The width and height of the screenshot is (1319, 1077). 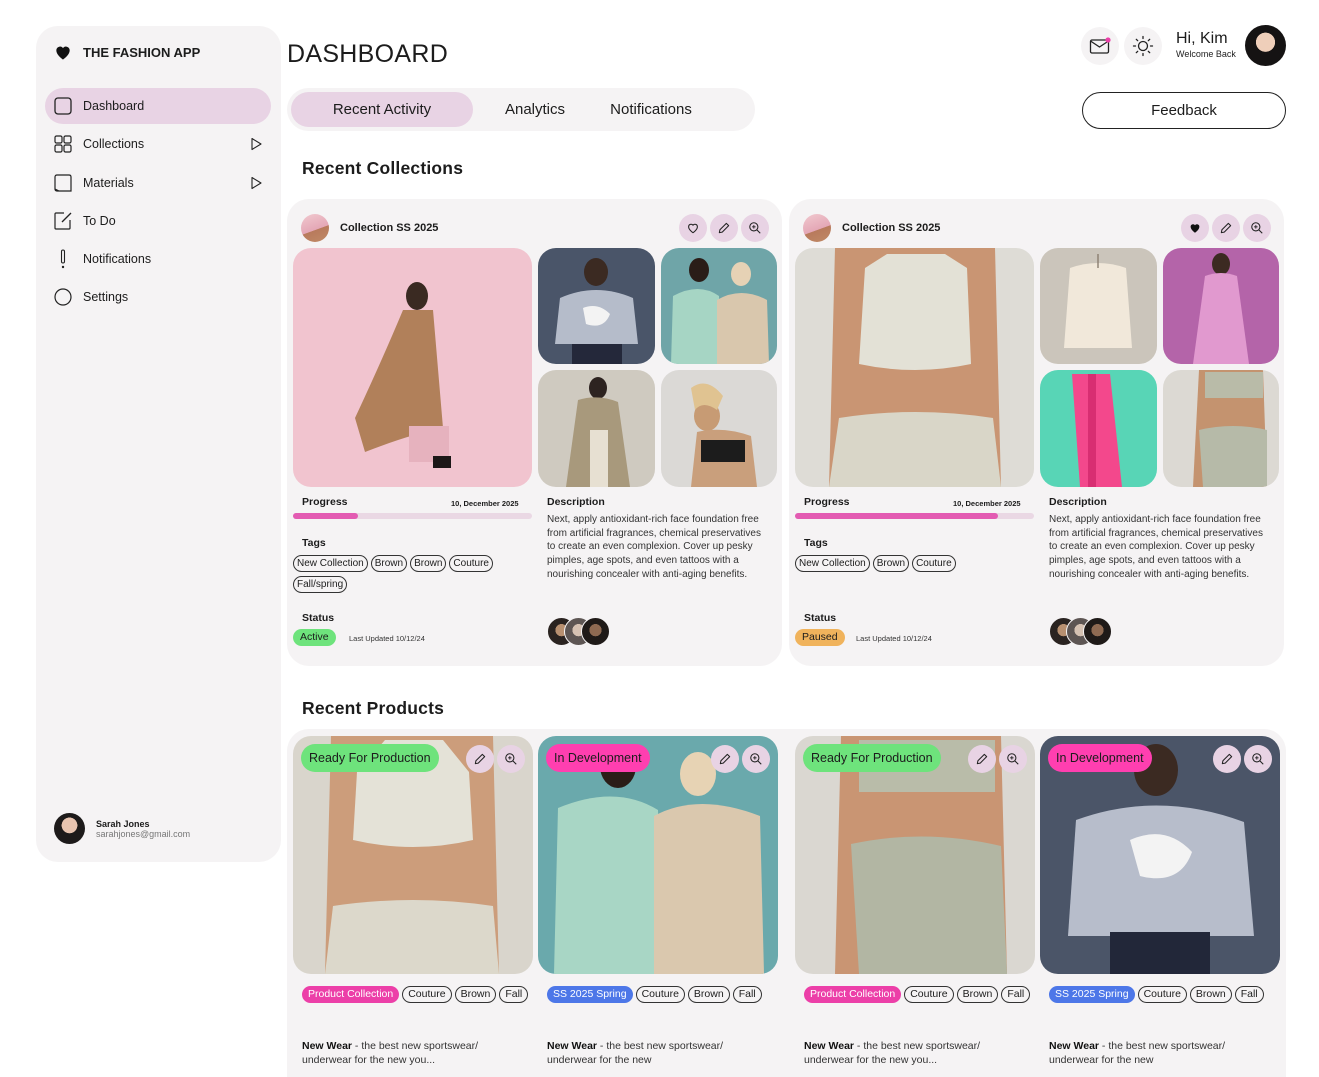 I want to click on tab-analytics: Analytics, so click(x=535, y=109).